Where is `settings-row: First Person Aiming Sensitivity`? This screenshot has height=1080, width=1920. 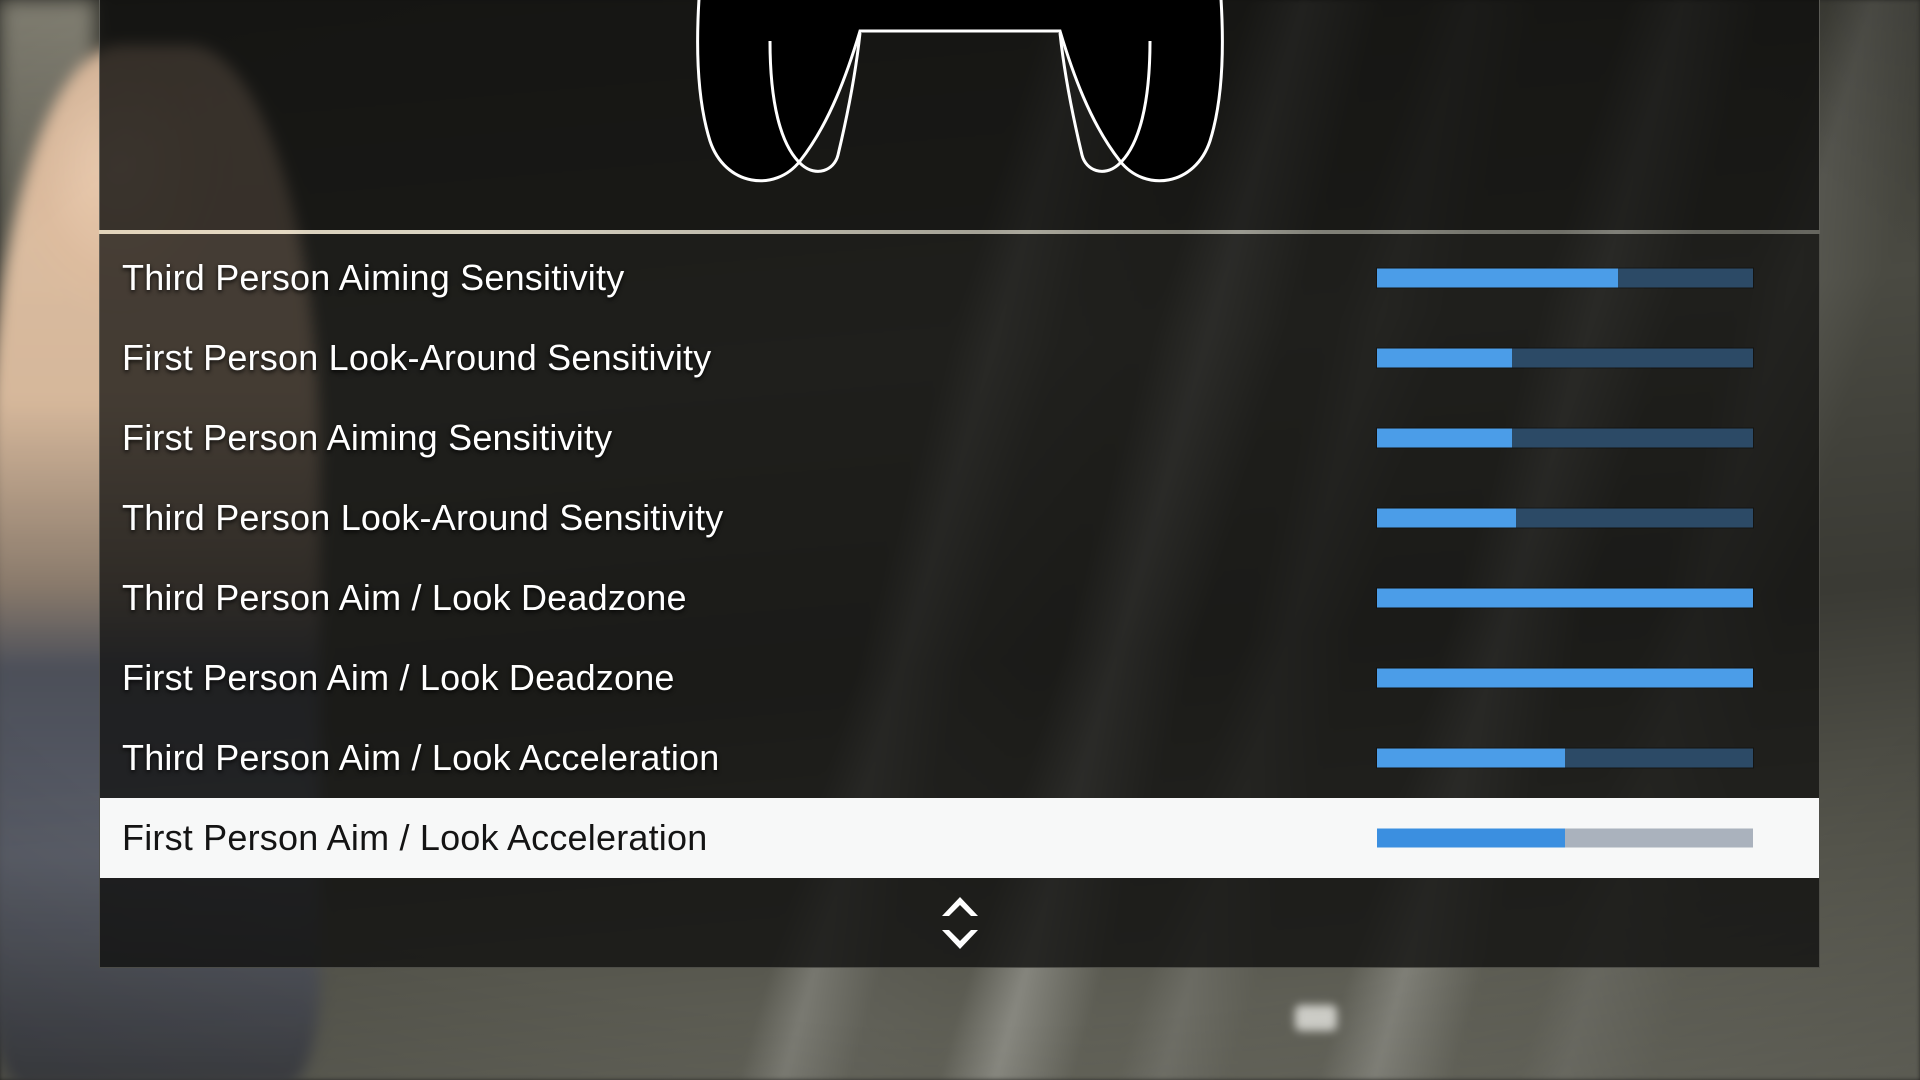 settings-row: First Person Aiming Sensitivity is located at coordinates (959, 438).